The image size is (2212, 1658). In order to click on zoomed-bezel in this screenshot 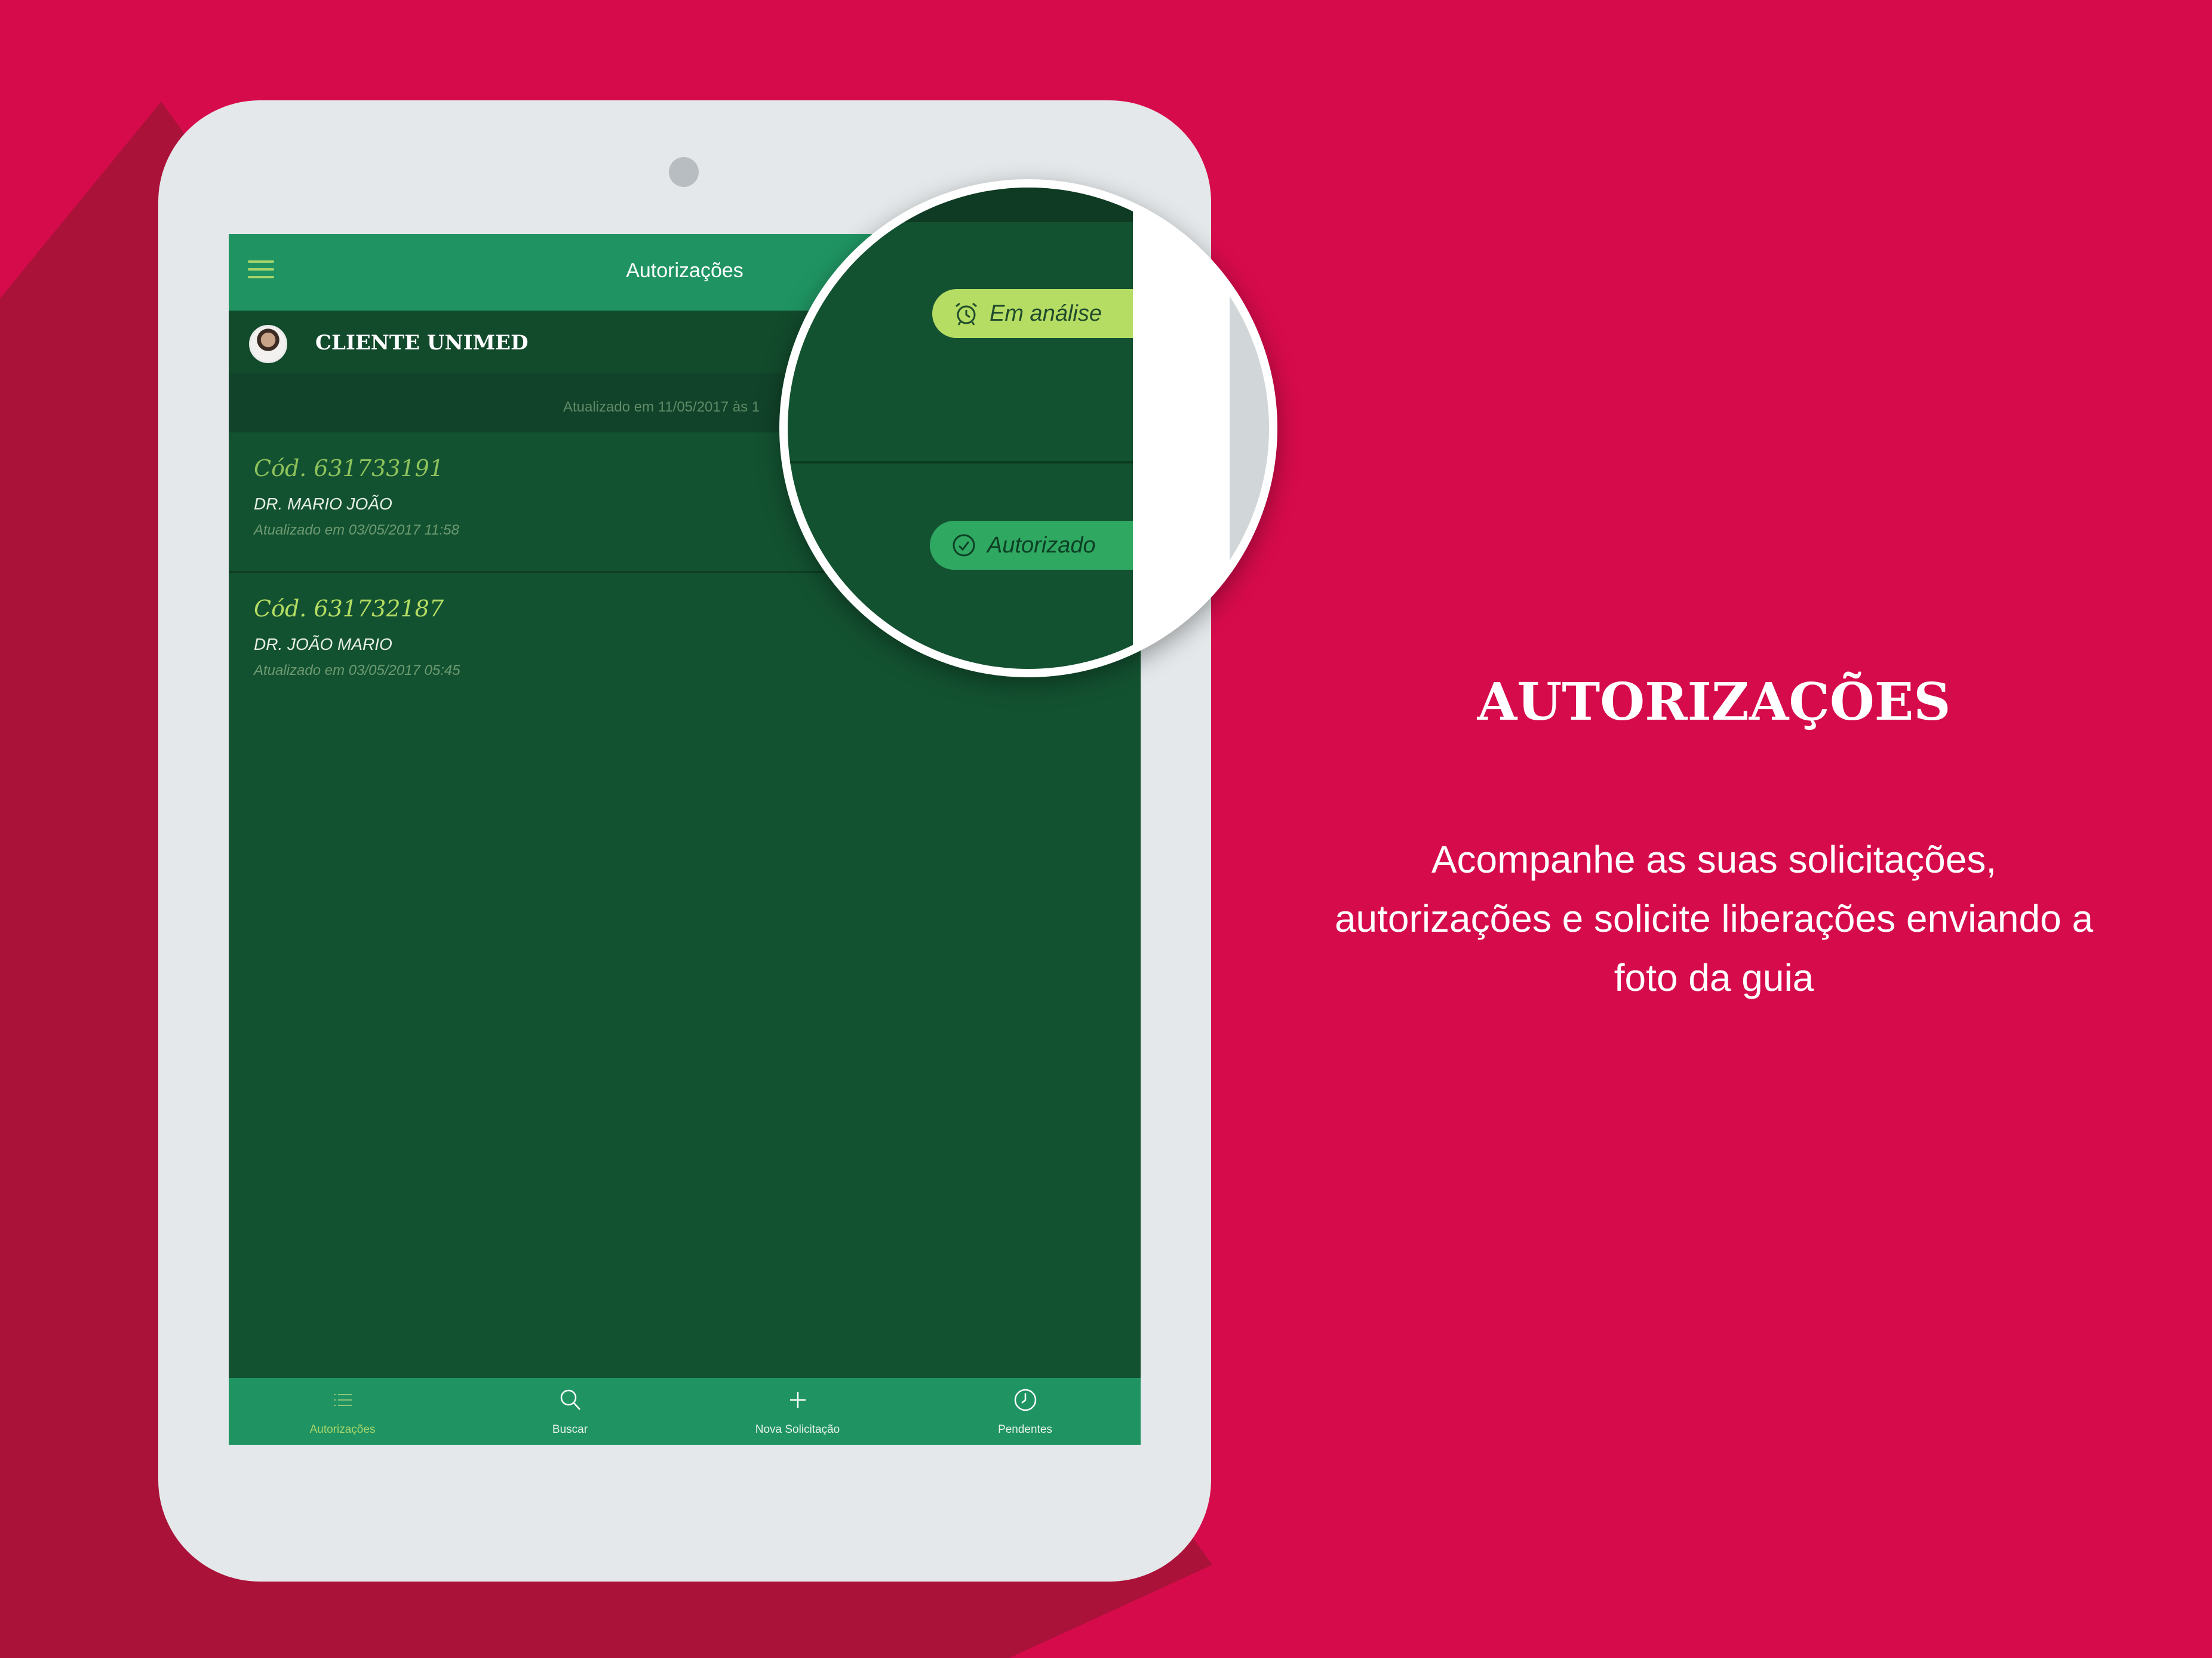, I will do `click(1187, 428)`.